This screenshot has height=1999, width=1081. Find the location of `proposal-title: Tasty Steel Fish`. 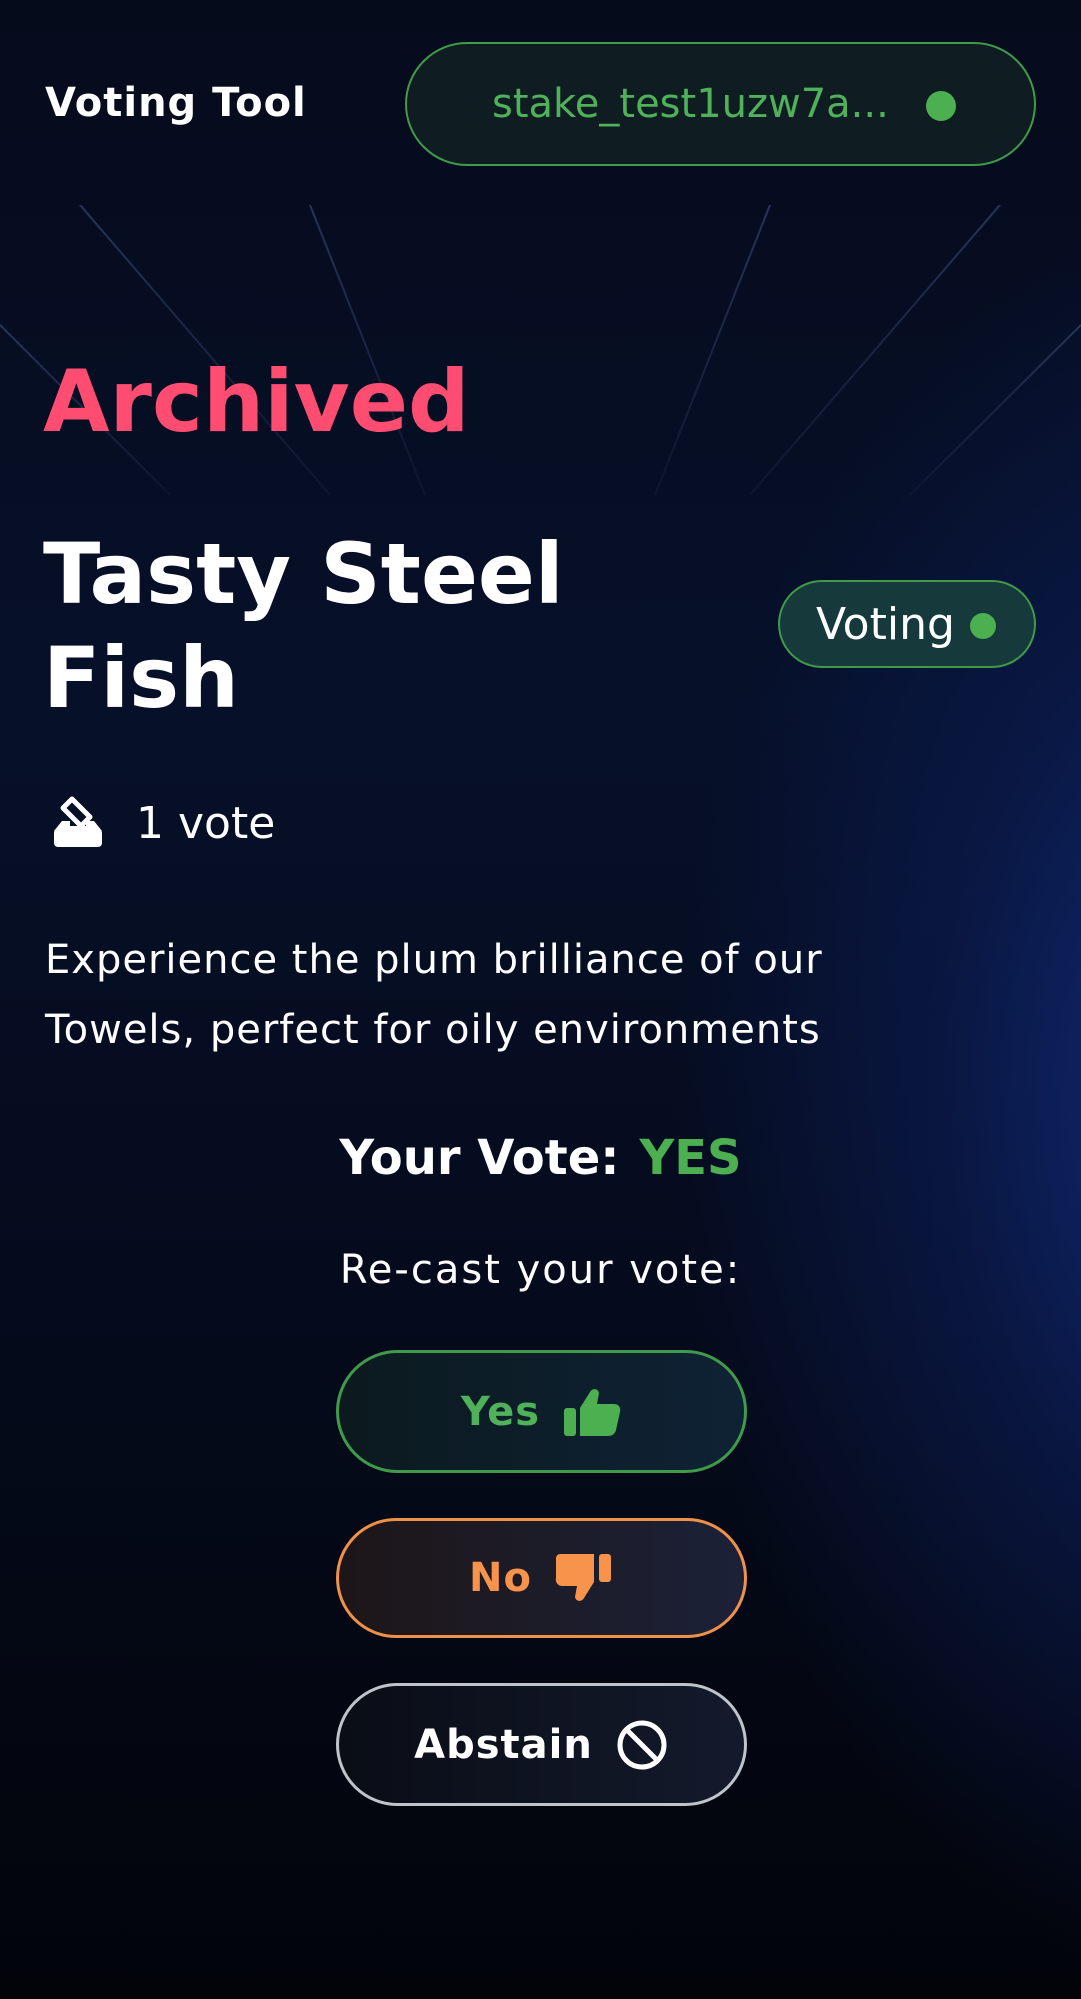

proposal-title: Tasty Steel Fish is located at coordinates (303, 626).